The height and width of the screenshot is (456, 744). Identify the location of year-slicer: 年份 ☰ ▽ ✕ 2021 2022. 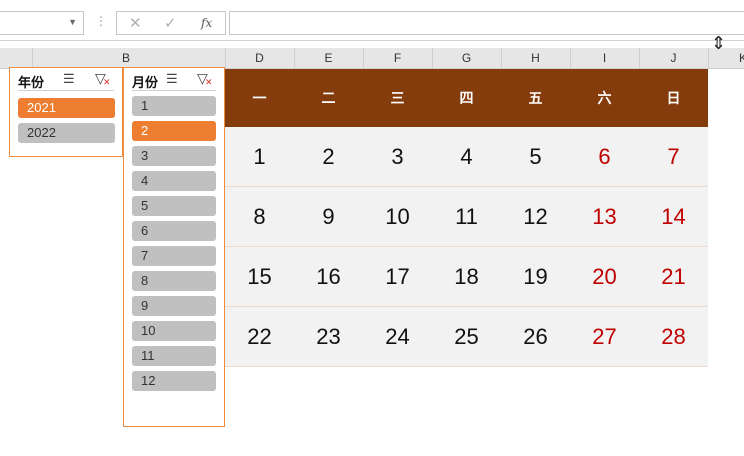
(66, 112).